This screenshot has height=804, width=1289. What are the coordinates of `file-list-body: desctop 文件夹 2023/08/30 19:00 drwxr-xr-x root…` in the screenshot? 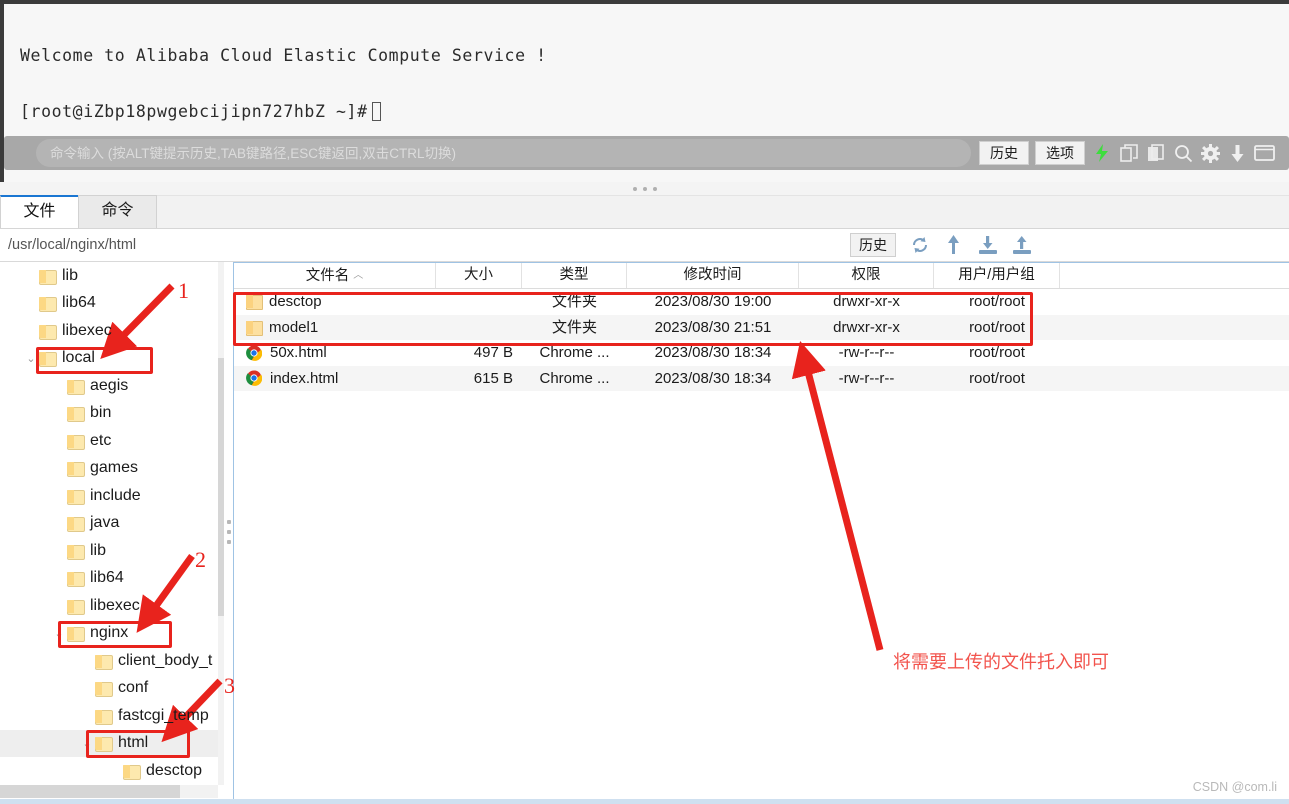 It's located at (761, 340).